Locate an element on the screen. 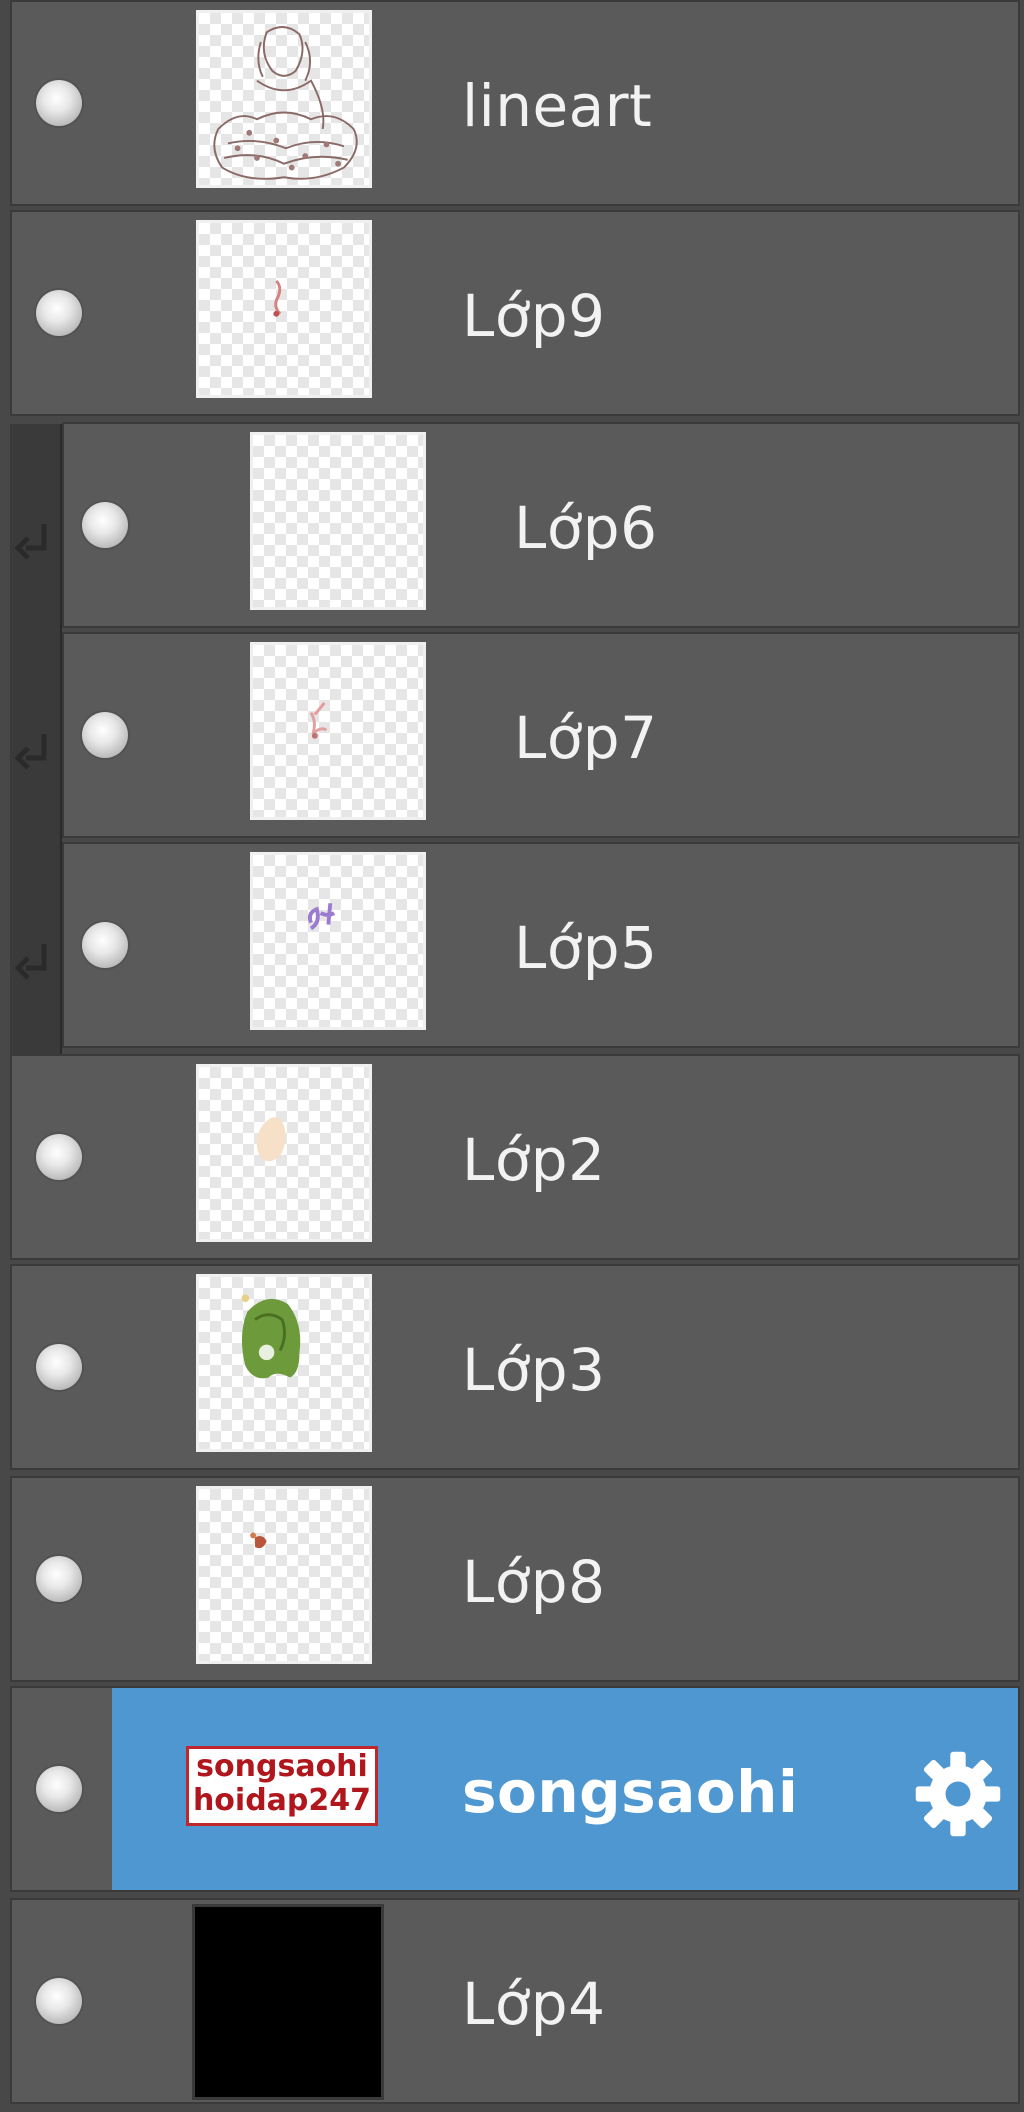 This screenshot has width=1024, height=2112. lop9-thumbnail-art is located at coordinates (277, 298).